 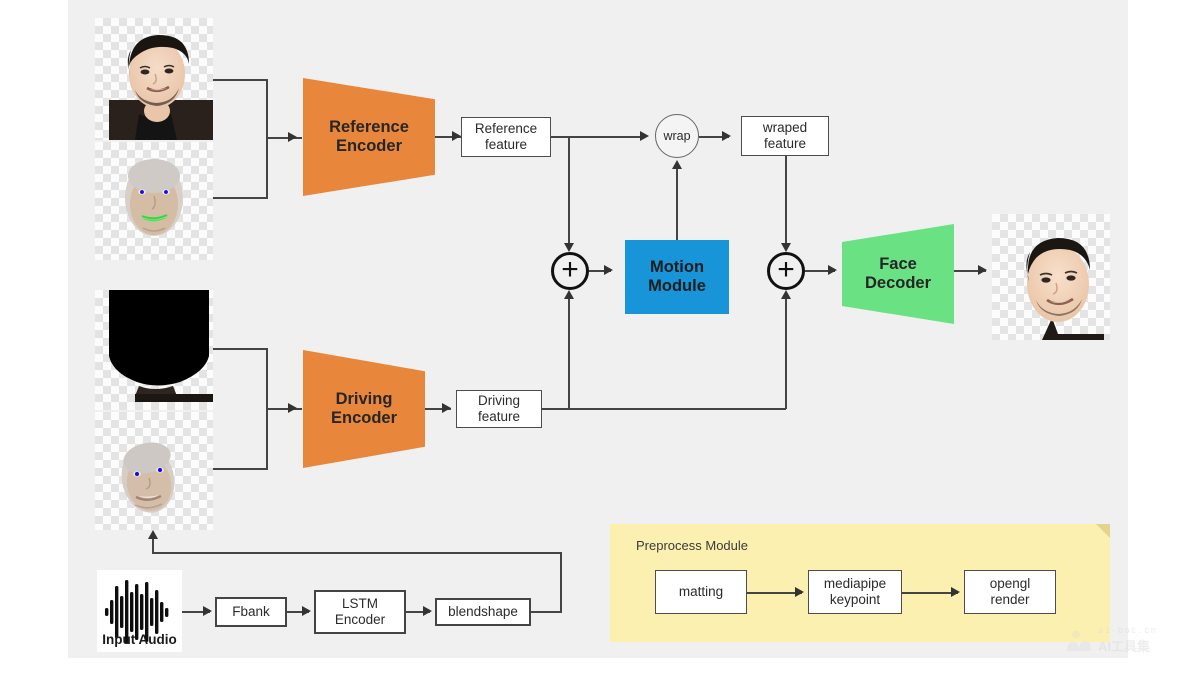 What do you see at coordinates (154, 197) in the screenshot?
I see `reference-render-image` at bounding box center [154, 197].